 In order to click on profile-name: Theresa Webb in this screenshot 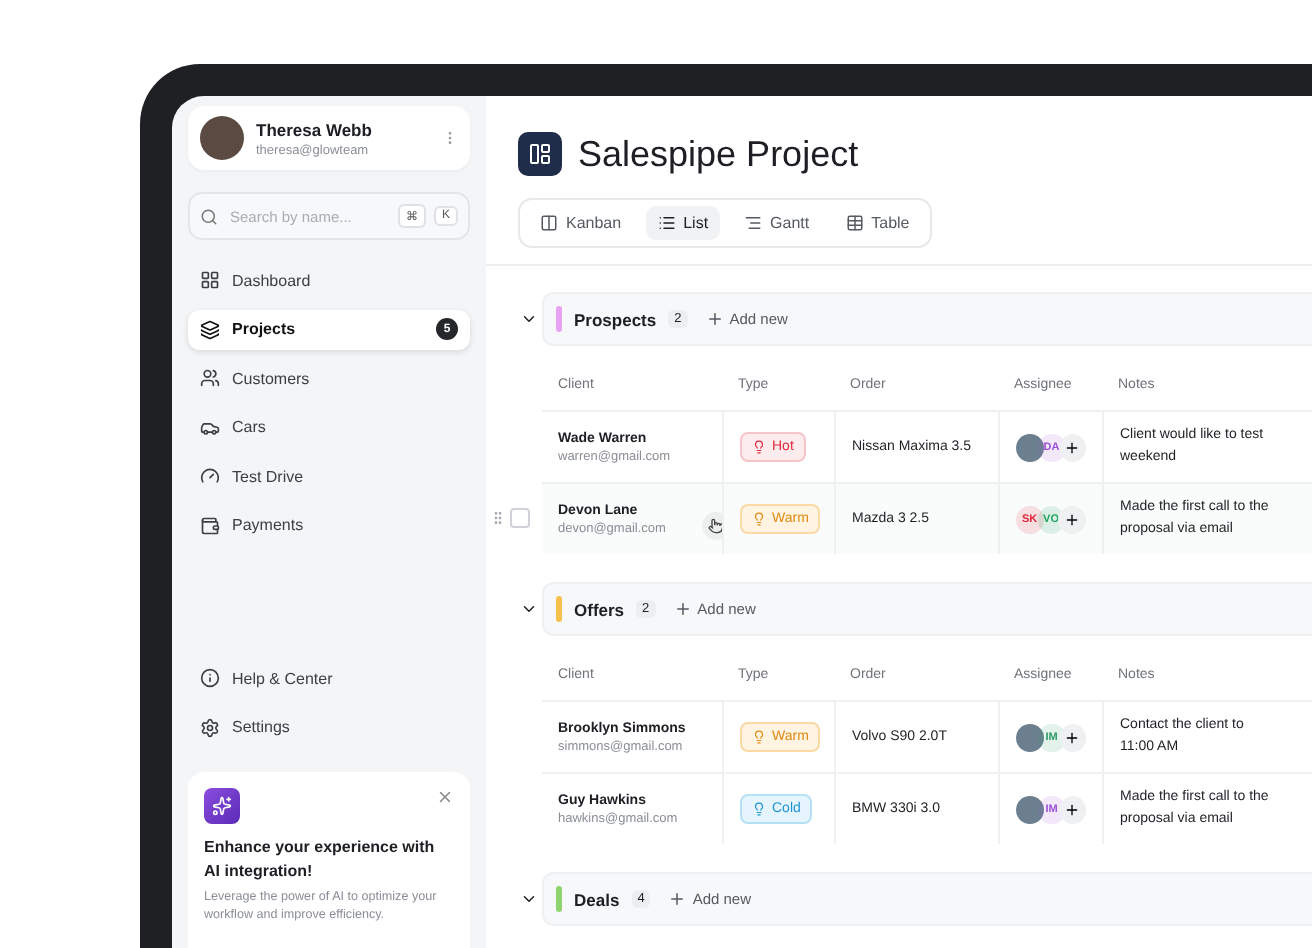, I will do `click(315, 129)`.